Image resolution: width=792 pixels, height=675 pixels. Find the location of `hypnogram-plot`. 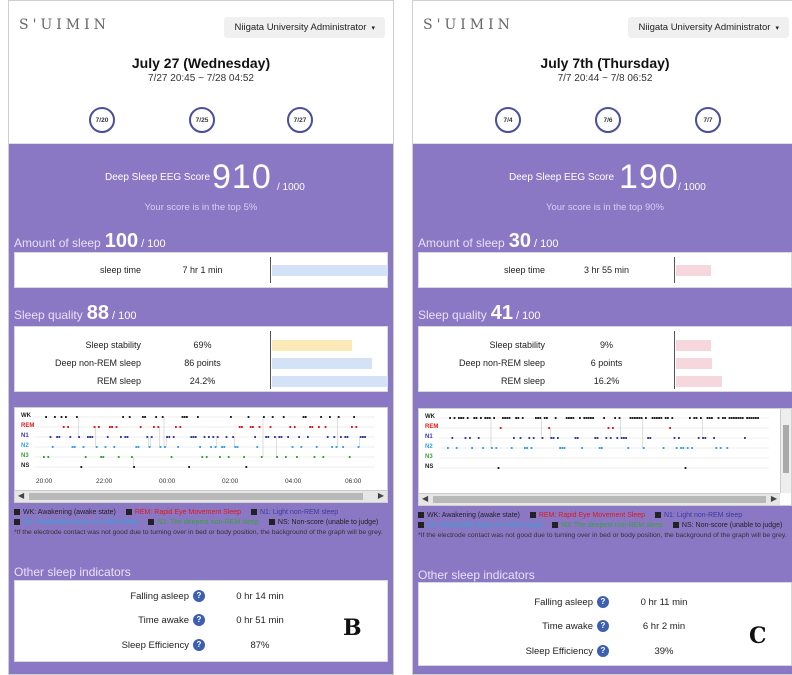

hypnogram-plot is located at coordinates (205, 442).